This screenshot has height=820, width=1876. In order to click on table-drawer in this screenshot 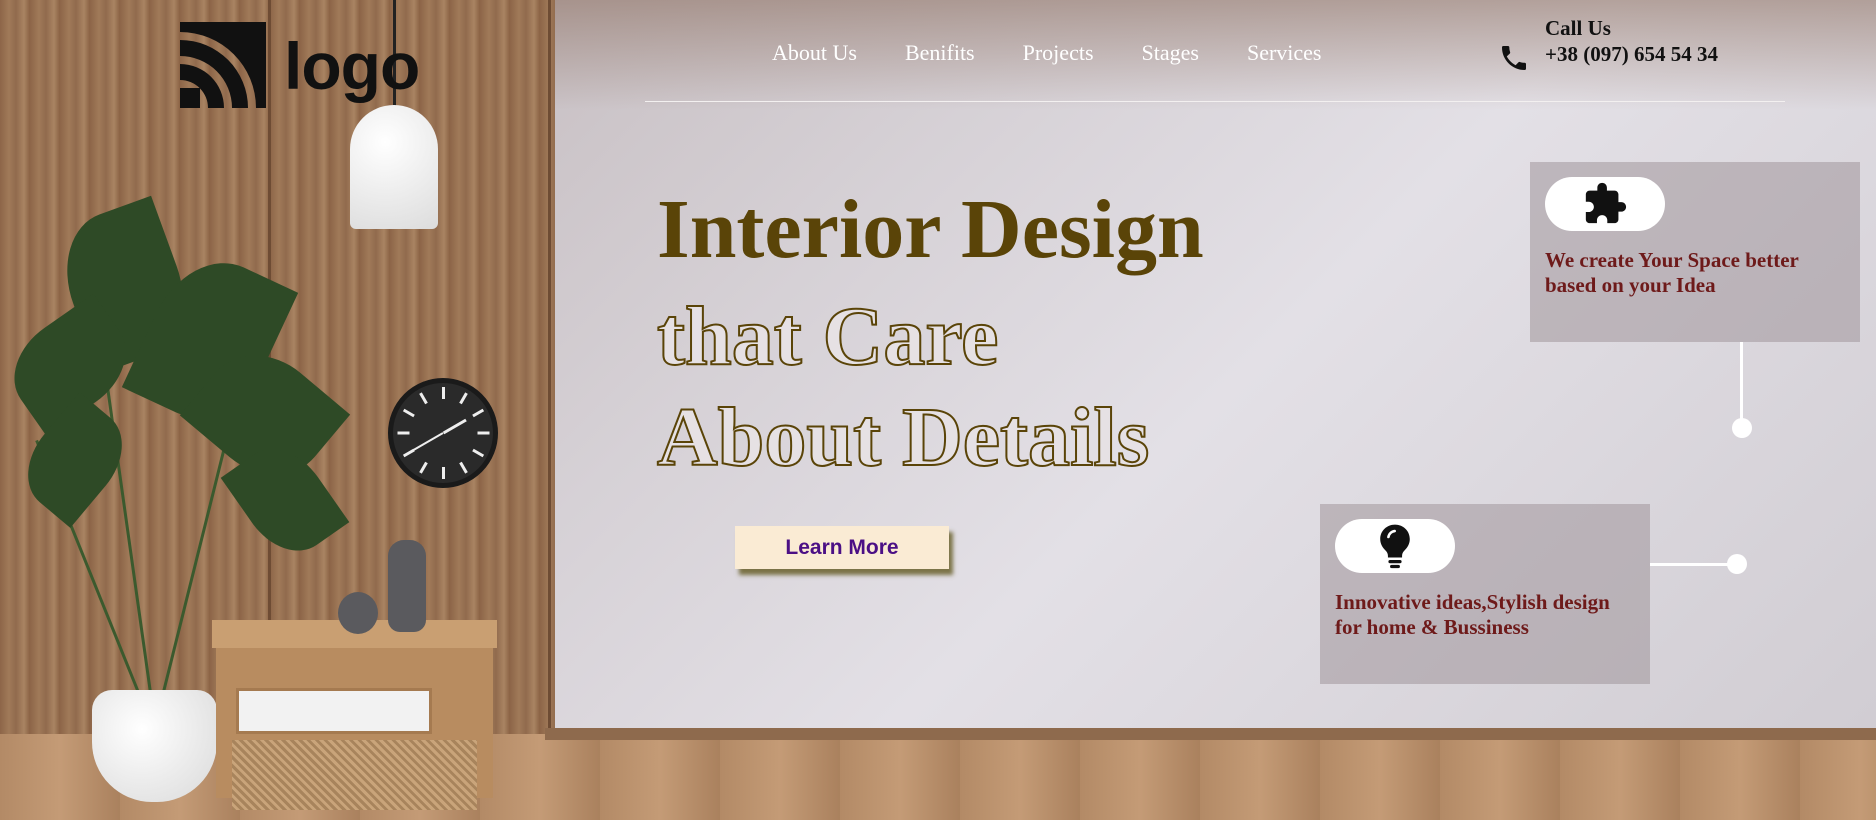, I will do `click(334, 711)`.